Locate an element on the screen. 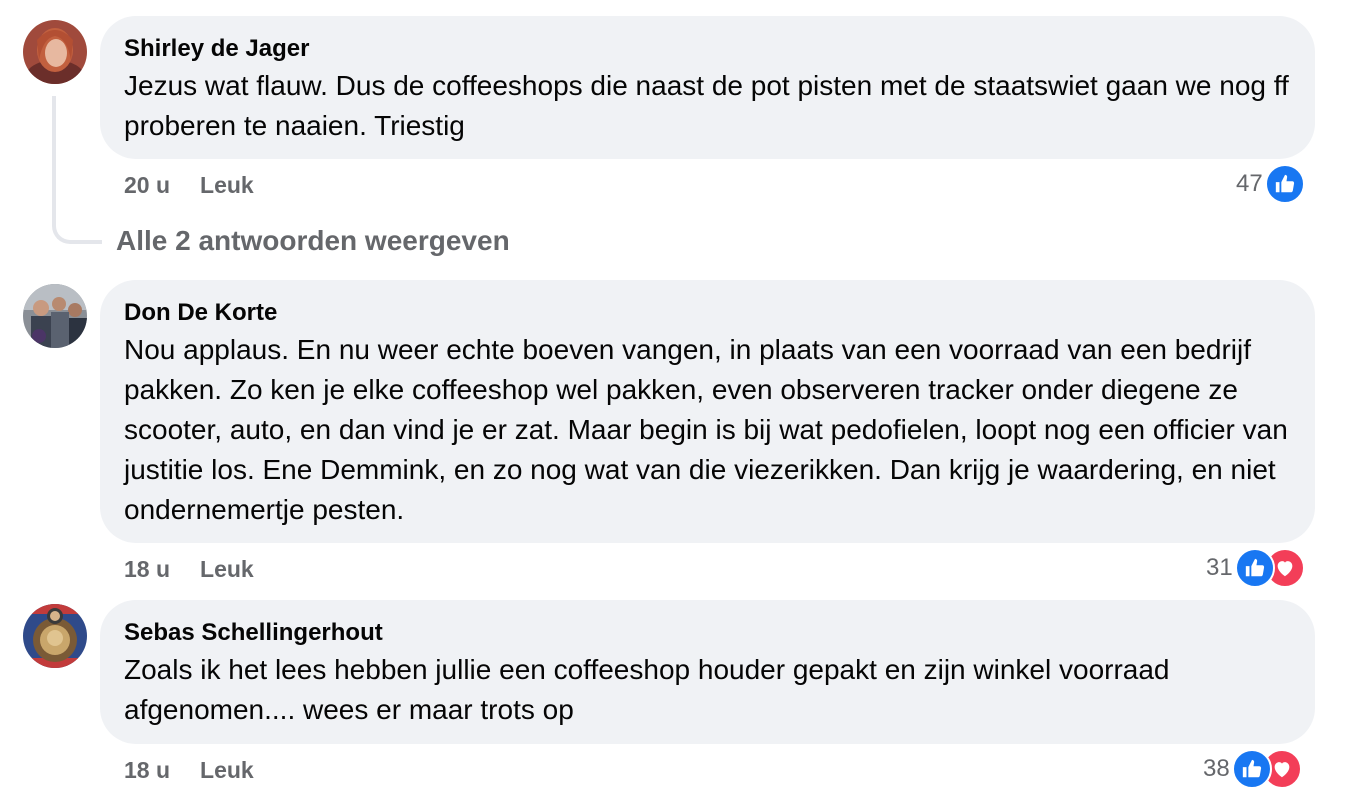 The image size is (1356, 800). reaction-summary: 38 is located at coordinates (1252, 769).